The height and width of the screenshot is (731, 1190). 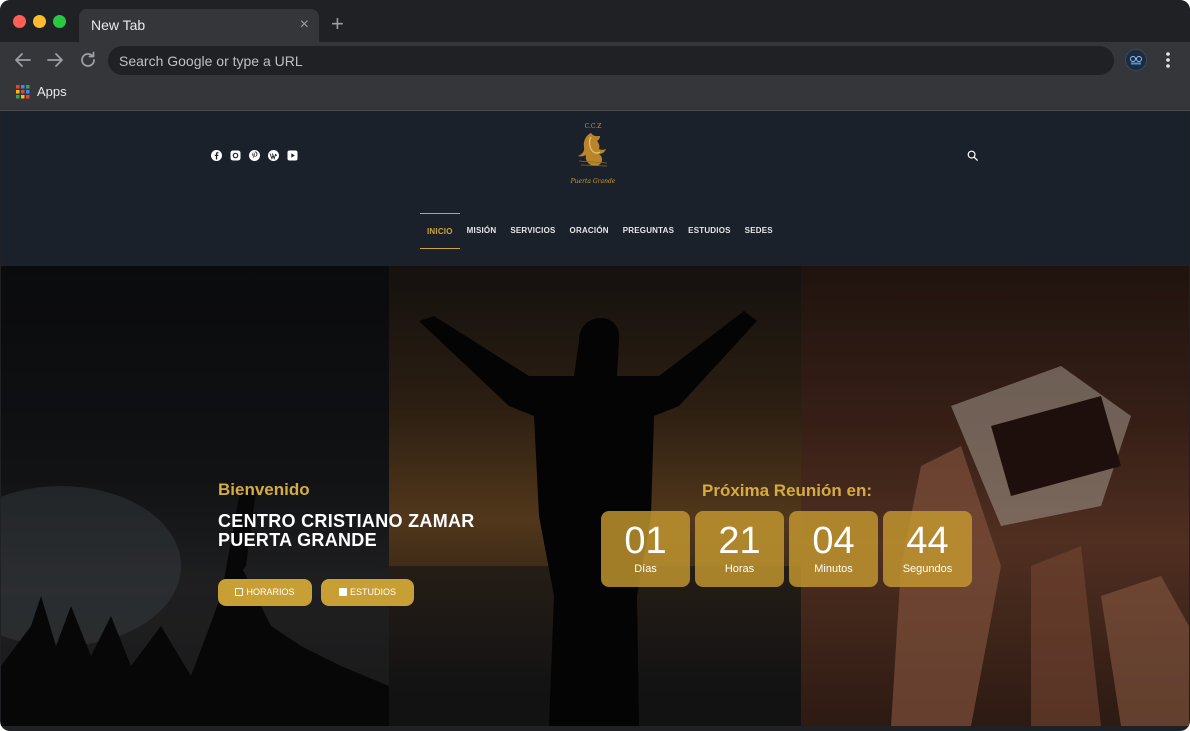 What do you see at coordinates (23, 60) in the screenshot?
I see `back-arrow-icon` at bounding box center [23, 60].